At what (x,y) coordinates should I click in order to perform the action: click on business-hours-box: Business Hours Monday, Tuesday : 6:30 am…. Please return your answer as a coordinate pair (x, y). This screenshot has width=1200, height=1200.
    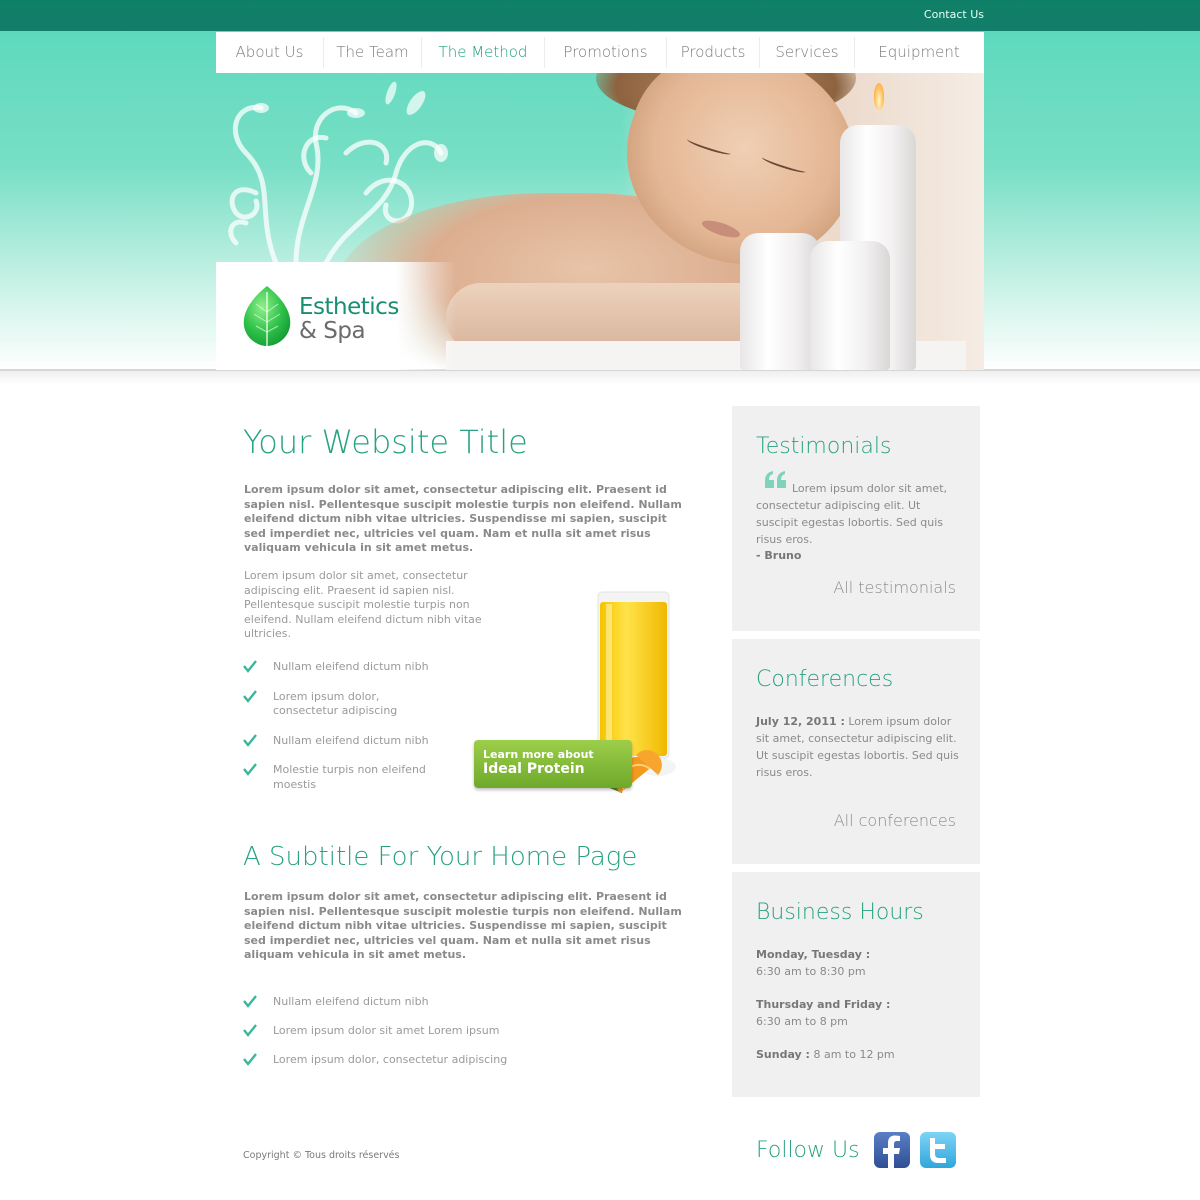
    Looking at the image, I should click on (856, 984).